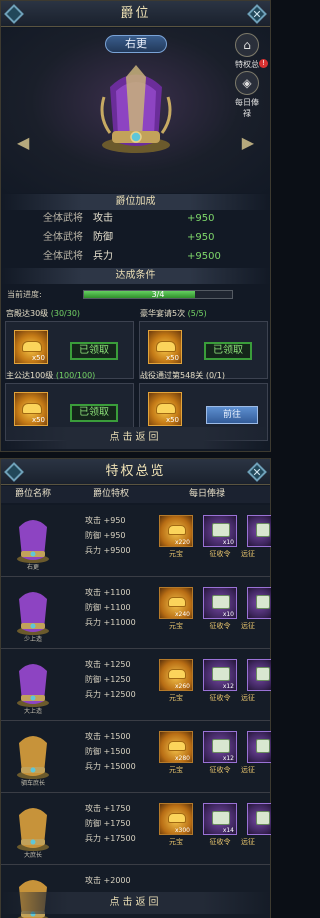 The width and height of the screenshot is (320, 918). I want to click on defense-stat: 防御 +1500, so click(108, 751).